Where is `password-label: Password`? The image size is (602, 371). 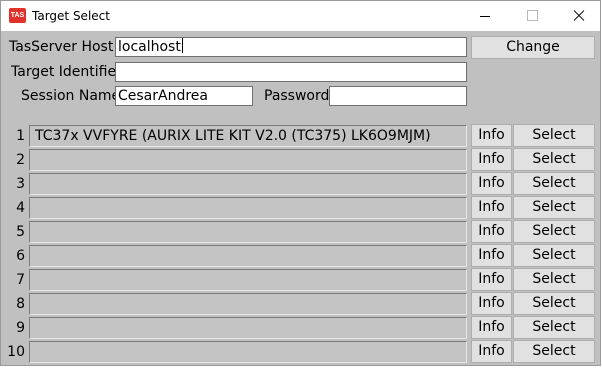 password-label: Password is located at coordinates (297, 96).